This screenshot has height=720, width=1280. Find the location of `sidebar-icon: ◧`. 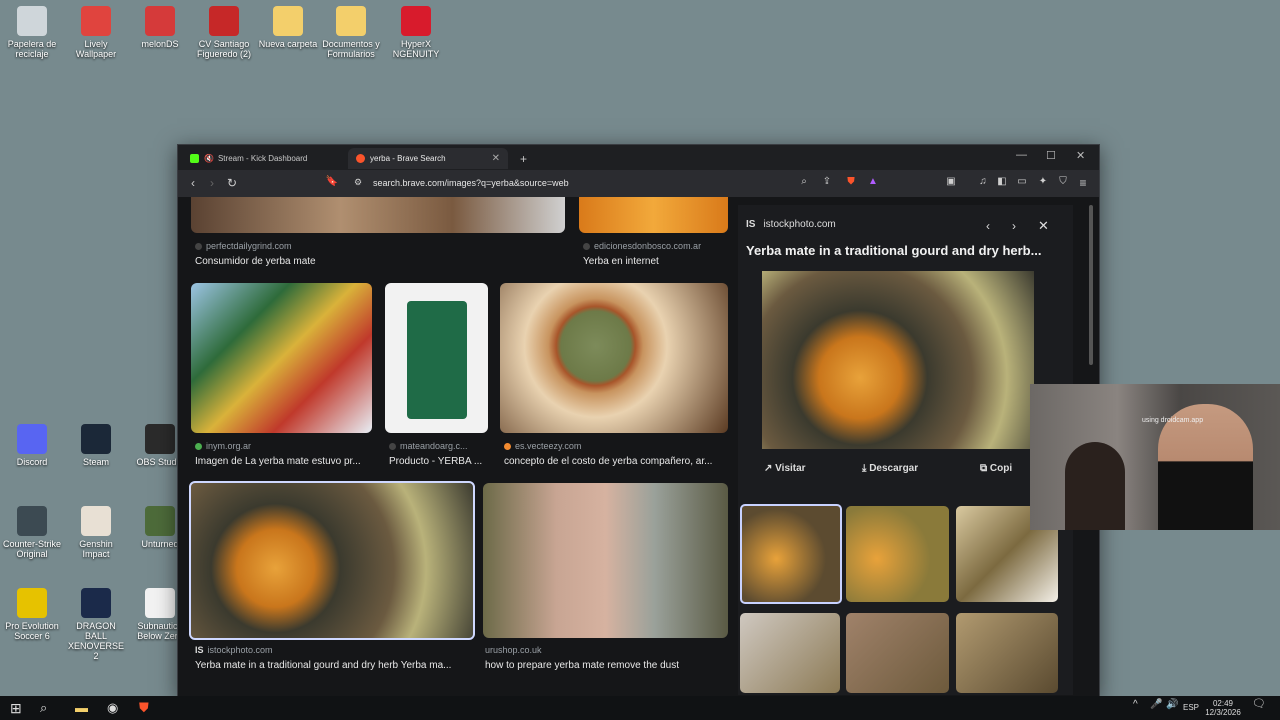

sidebar-icon: ◧ is located at coordinates (1002, 181).